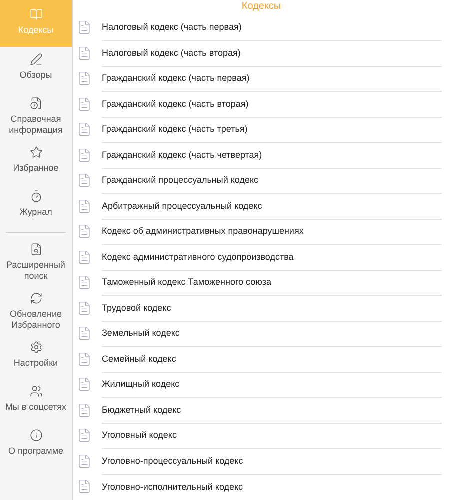  I want to click on list-item: Налоговый кодекс (часть первая), so click(272, 27).